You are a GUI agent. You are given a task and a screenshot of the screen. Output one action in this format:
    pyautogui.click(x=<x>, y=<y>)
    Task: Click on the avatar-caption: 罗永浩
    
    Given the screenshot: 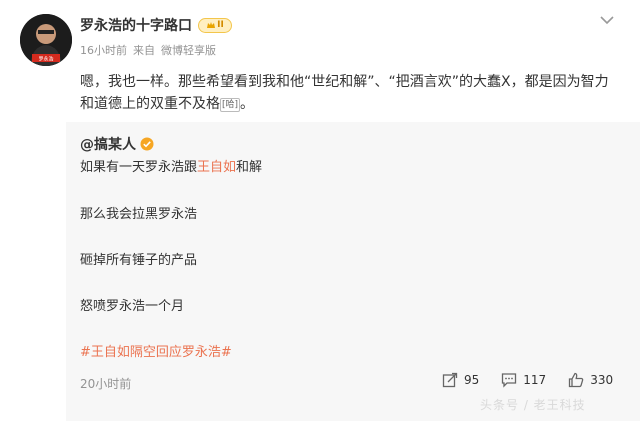 What is the action you would take?
    pyautogui.click(x=45, y=59)
    